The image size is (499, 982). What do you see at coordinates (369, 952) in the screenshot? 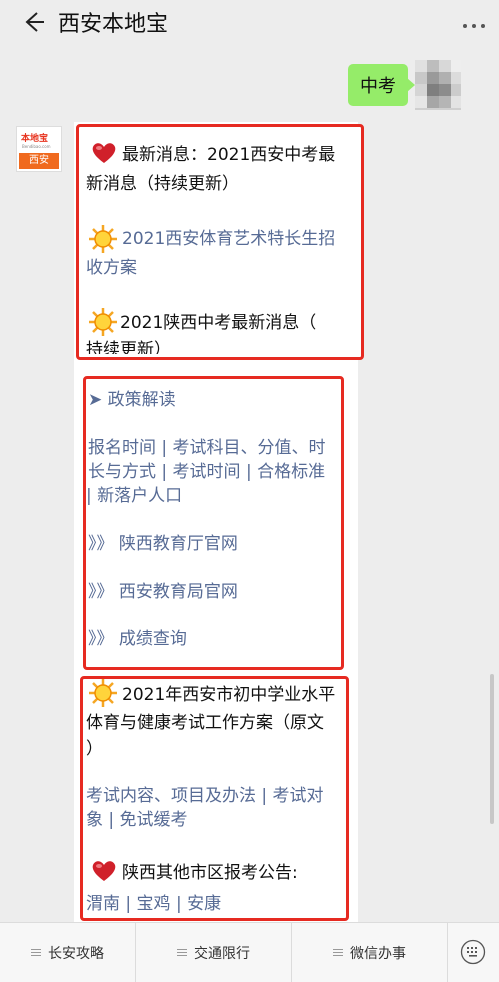
I see `menu-tab-services: 微信办事` at bounding box center [369, 952].